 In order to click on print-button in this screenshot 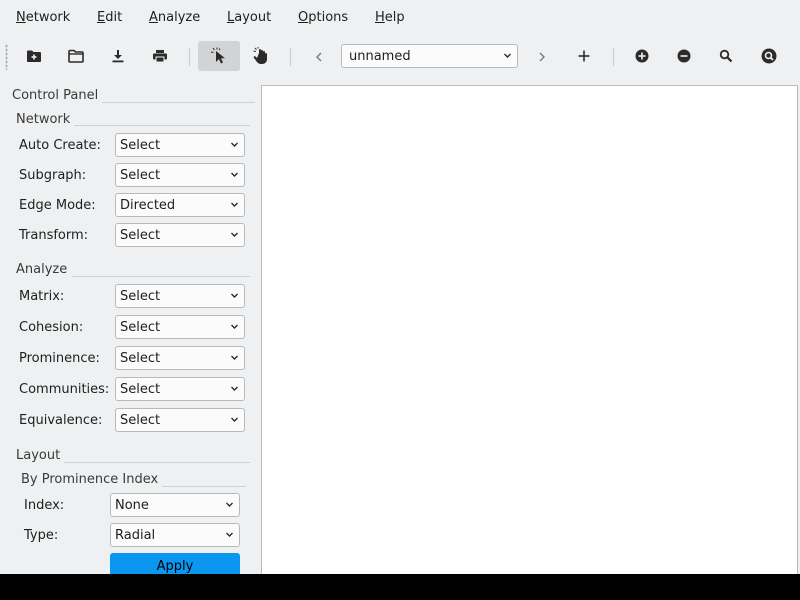, I will do `click(160, 56)`.